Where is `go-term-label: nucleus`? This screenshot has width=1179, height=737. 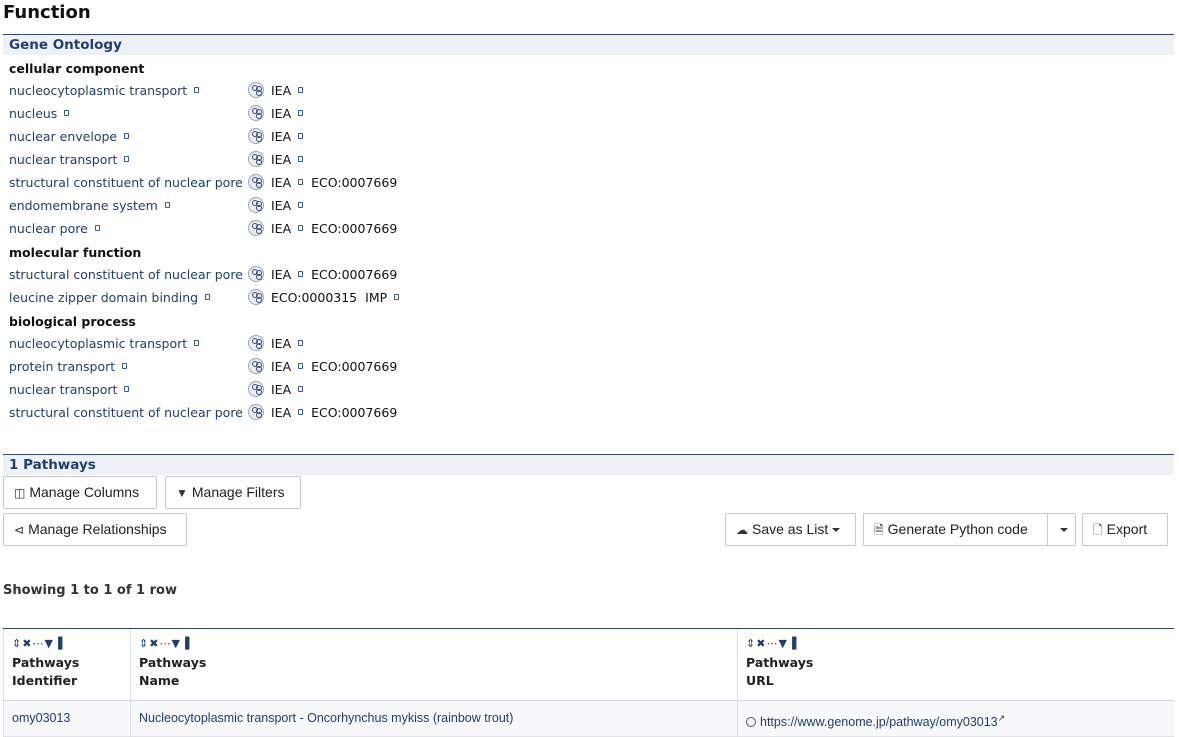
go-term-label: nucleus is located at coordinates (33, 113).